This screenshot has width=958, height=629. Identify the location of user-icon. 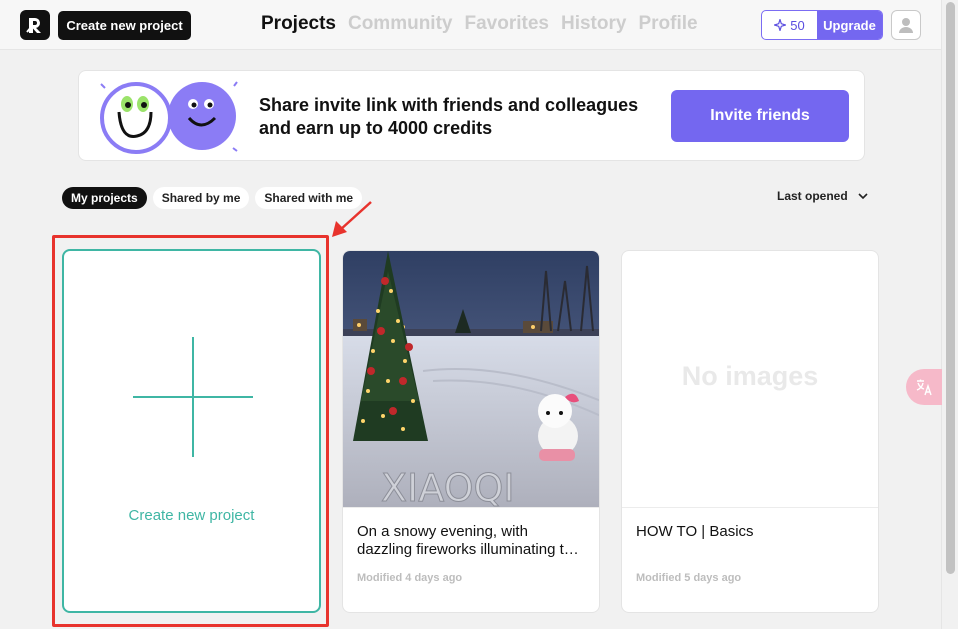
(906, 25).